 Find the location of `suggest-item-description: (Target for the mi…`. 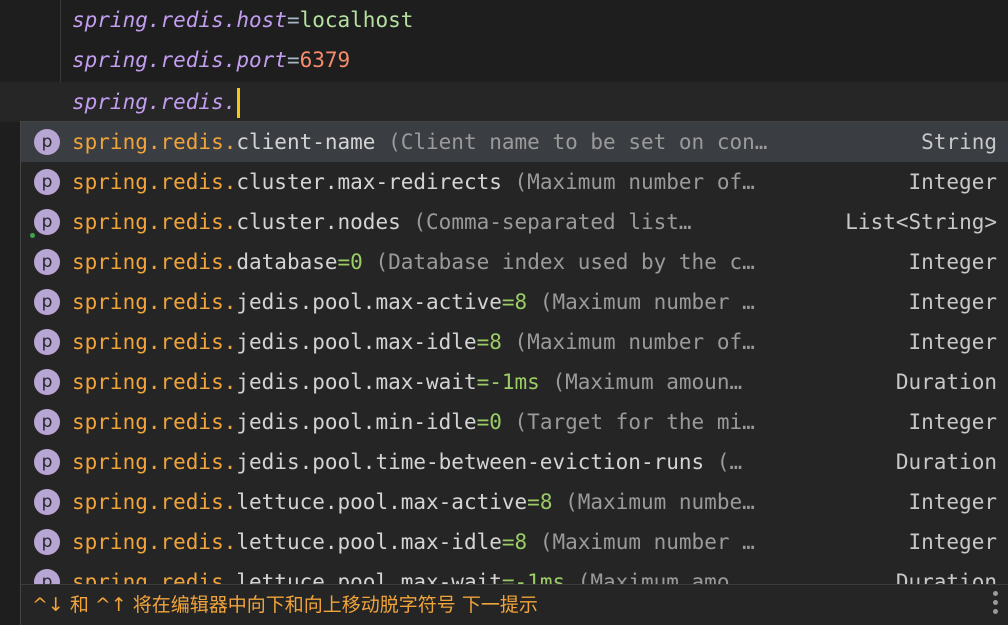

suggest-item-description: (Target for the mi… is located at coordinates (628, 422).